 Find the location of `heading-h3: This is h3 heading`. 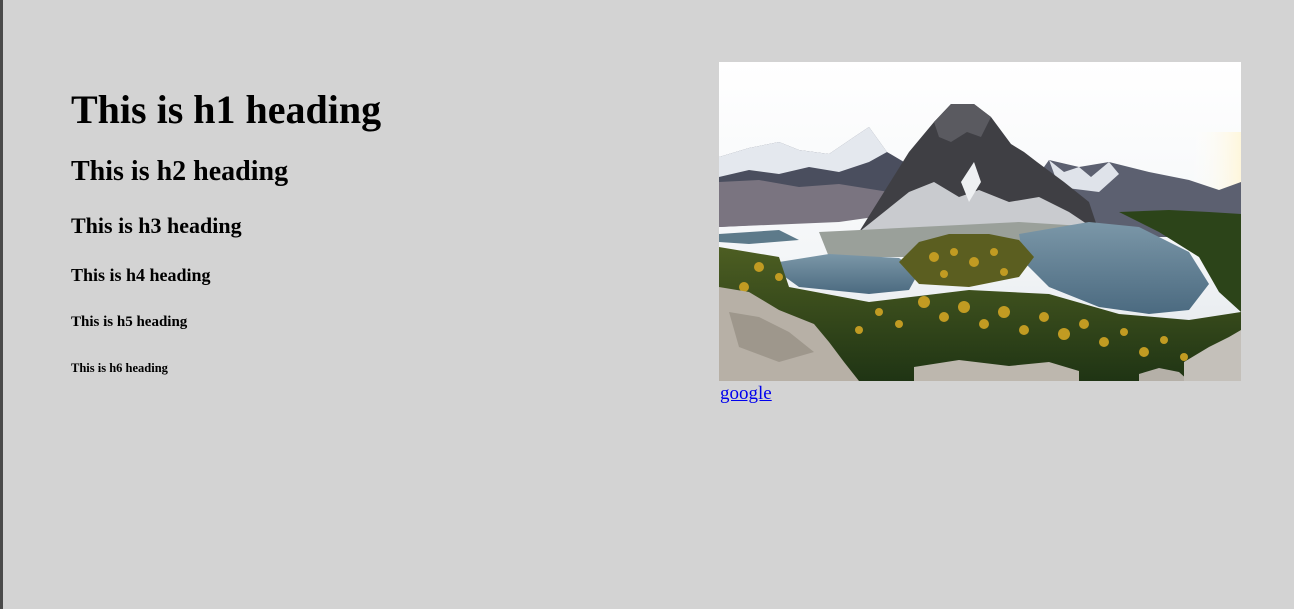

heading-h3: This is h3 heading is located at coordinates (156, 225).